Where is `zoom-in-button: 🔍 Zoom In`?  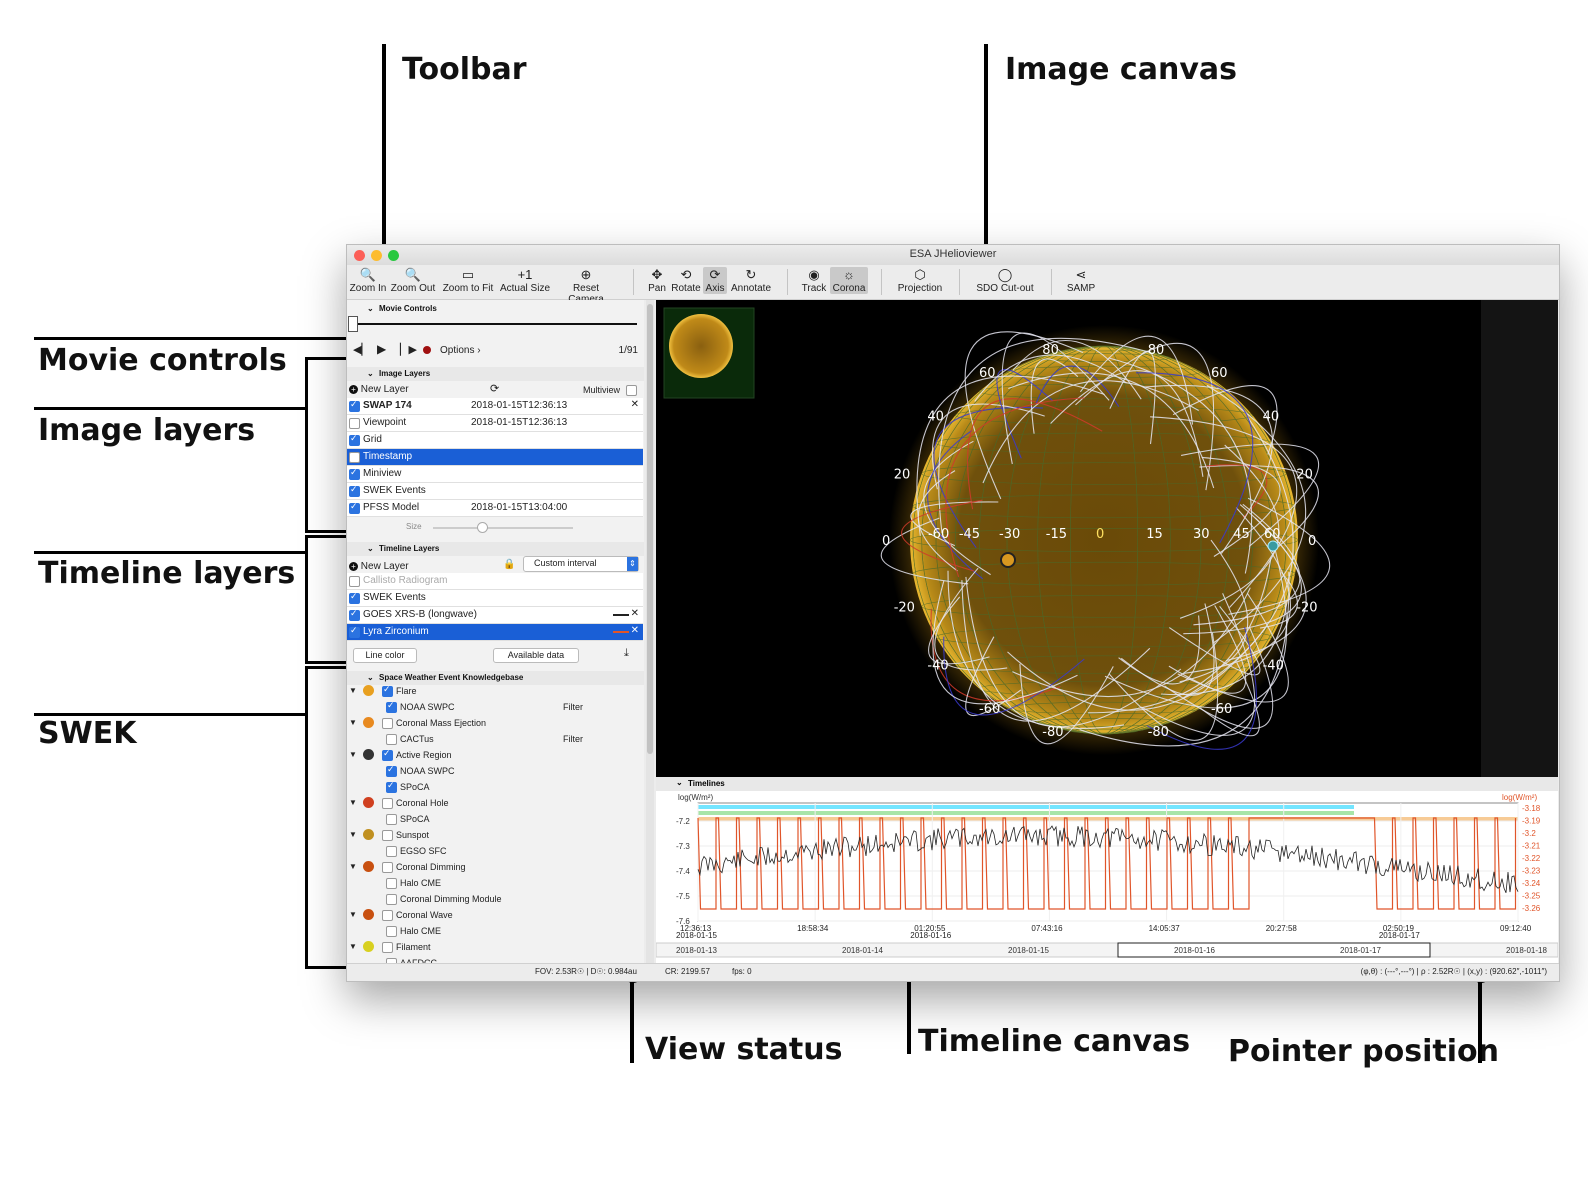 zoom-in-button: 🔍 Zoom In is located at coordinates (368, 280).